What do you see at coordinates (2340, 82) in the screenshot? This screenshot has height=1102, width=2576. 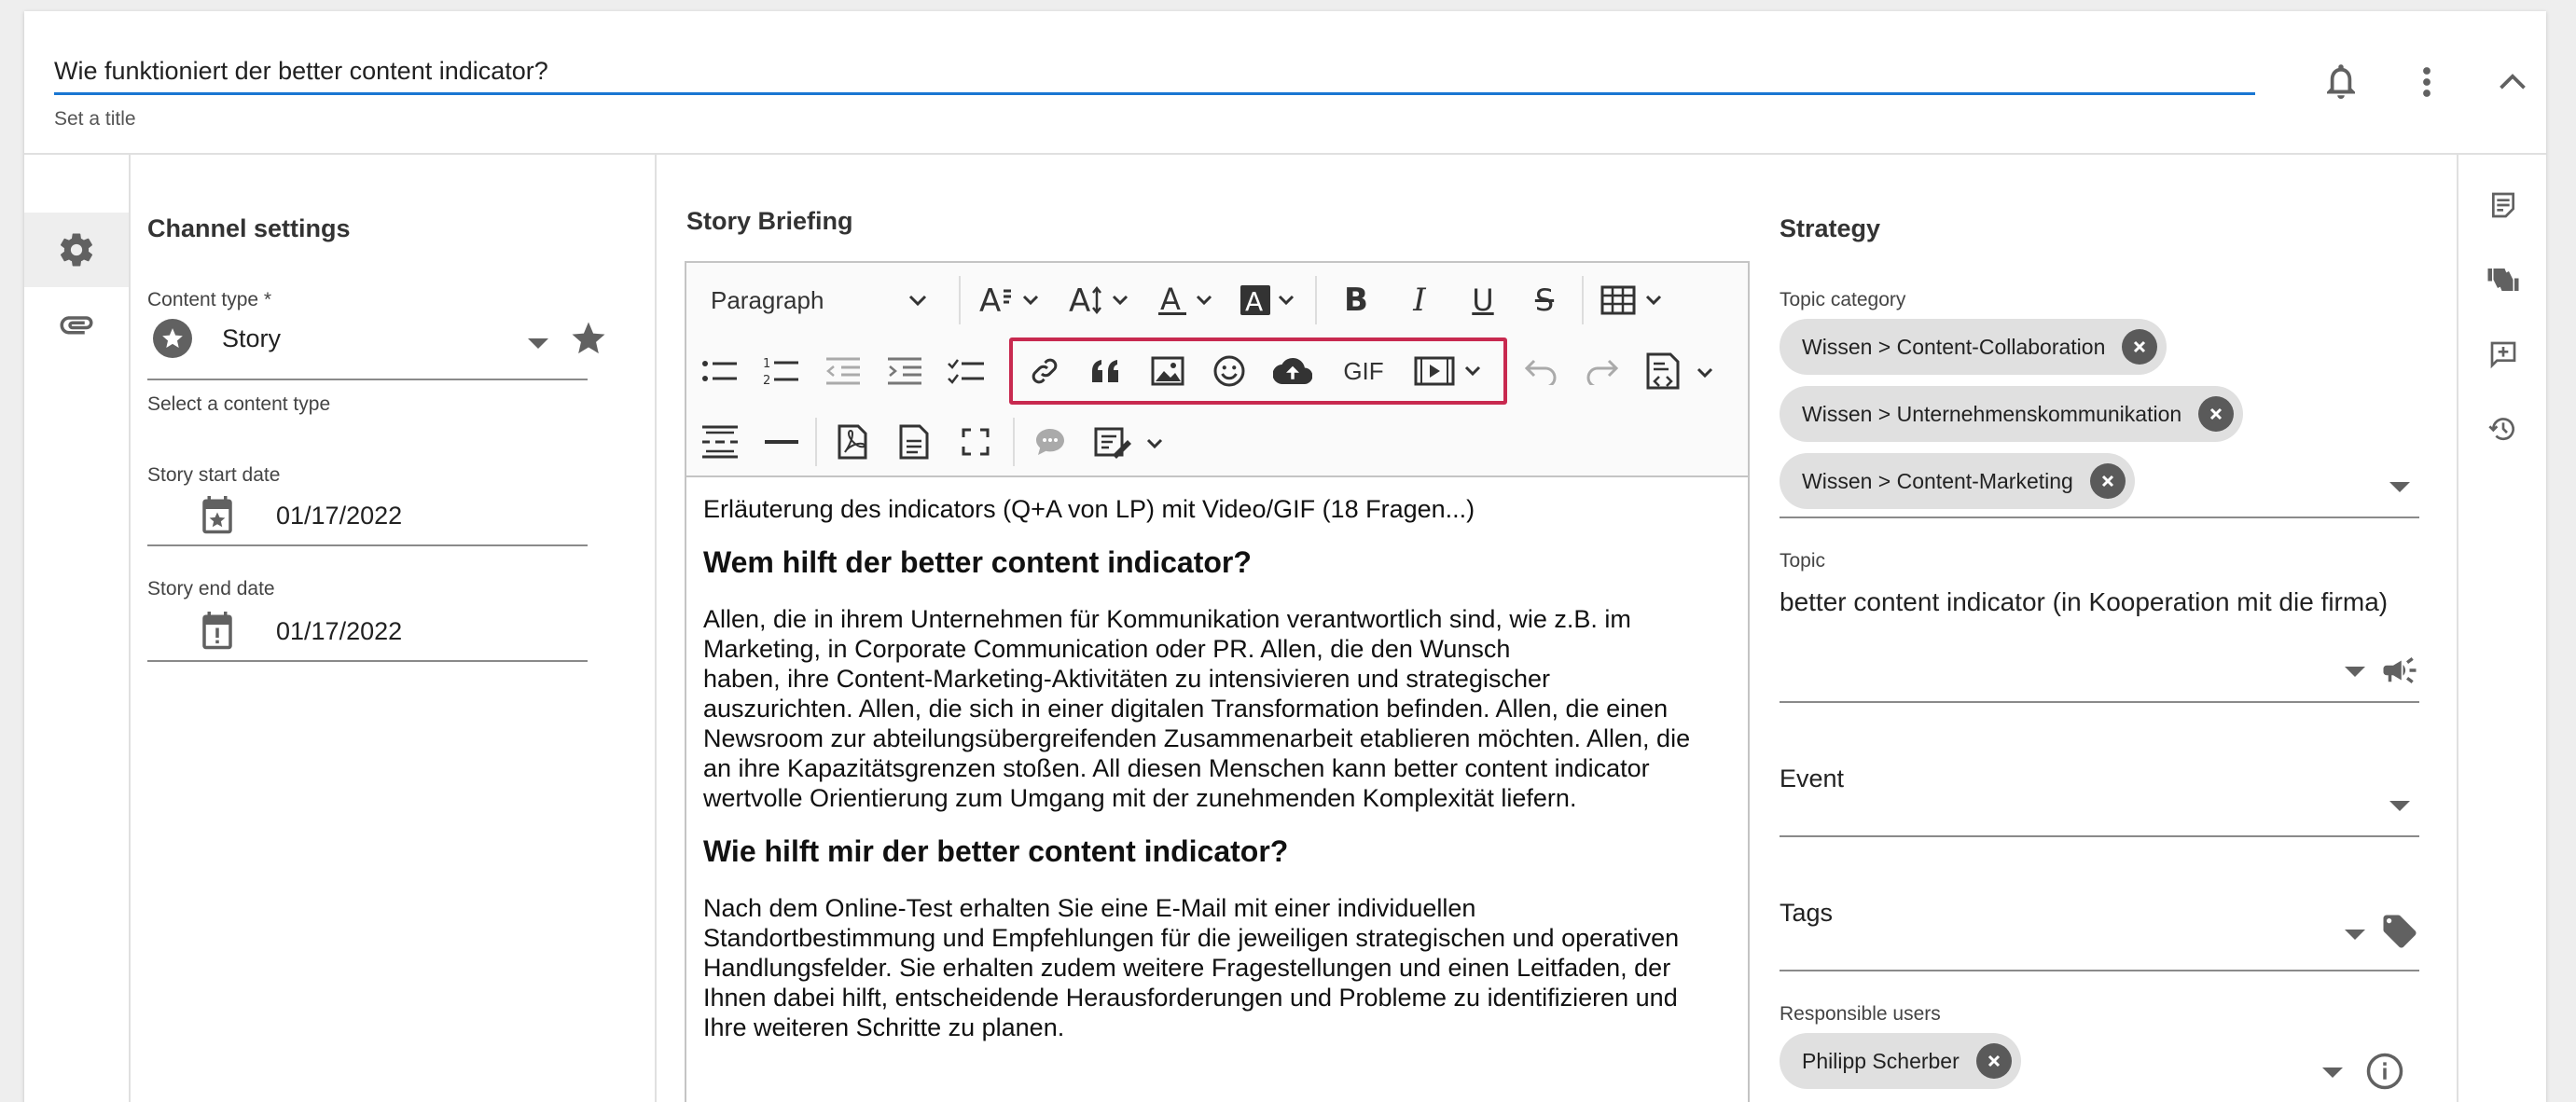 I see `bell-icon` at bounding box center [2340, 82].